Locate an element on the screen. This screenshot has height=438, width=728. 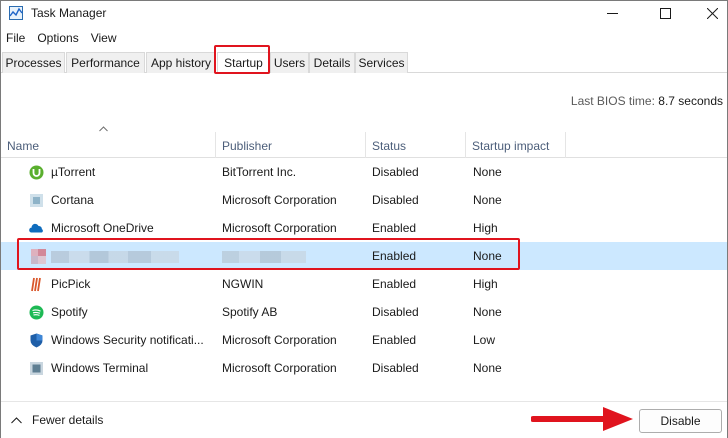
bios-value: 8.7 seconds is located at coordinates (690, 101).